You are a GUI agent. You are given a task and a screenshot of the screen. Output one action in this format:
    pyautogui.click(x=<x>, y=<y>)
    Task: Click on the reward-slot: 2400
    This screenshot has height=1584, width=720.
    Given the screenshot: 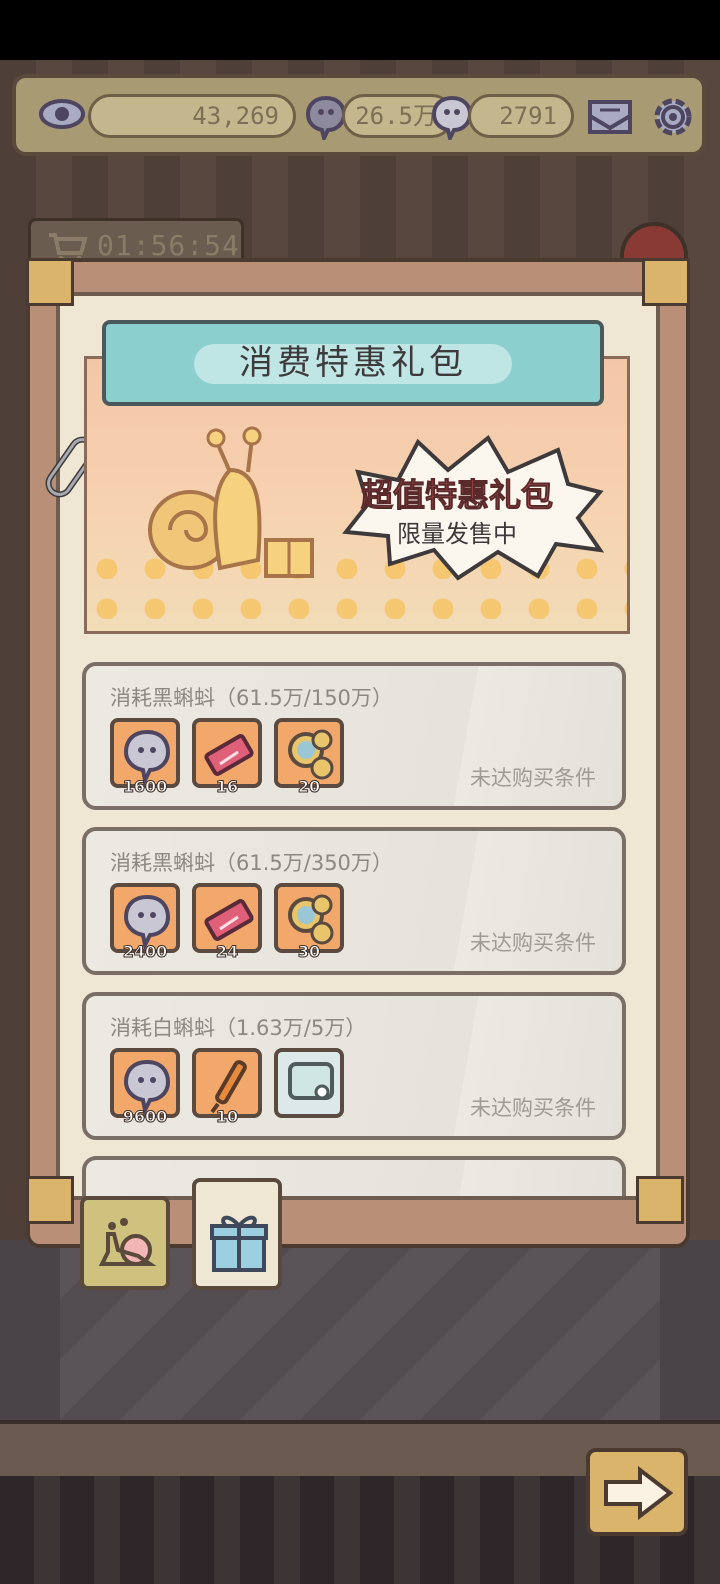 What is the action you would take?
    pyautogui.click(x=145, y=922)
    